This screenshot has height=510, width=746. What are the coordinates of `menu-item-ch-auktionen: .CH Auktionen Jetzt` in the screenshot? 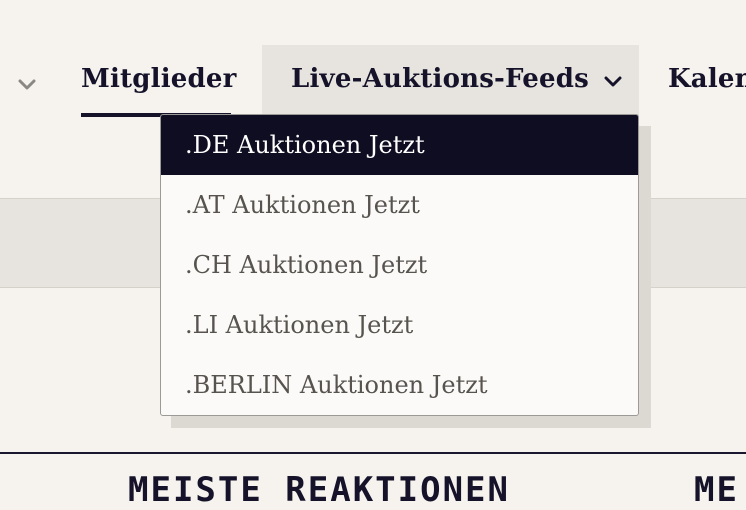 It's located at (399, 265).